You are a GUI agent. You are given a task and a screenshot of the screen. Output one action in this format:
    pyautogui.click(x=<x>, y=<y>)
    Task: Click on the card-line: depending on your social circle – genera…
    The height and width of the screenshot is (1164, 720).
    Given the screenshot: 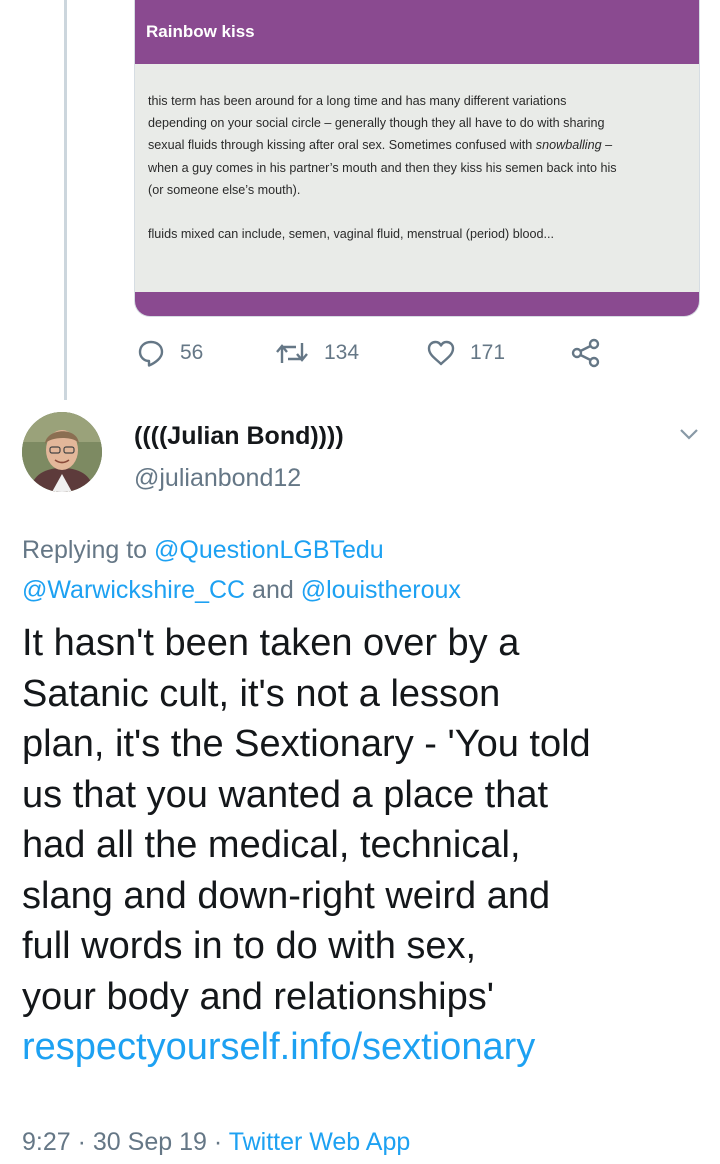 What is the action you would take?
    pyautogui.click(x=376, y=123)
    